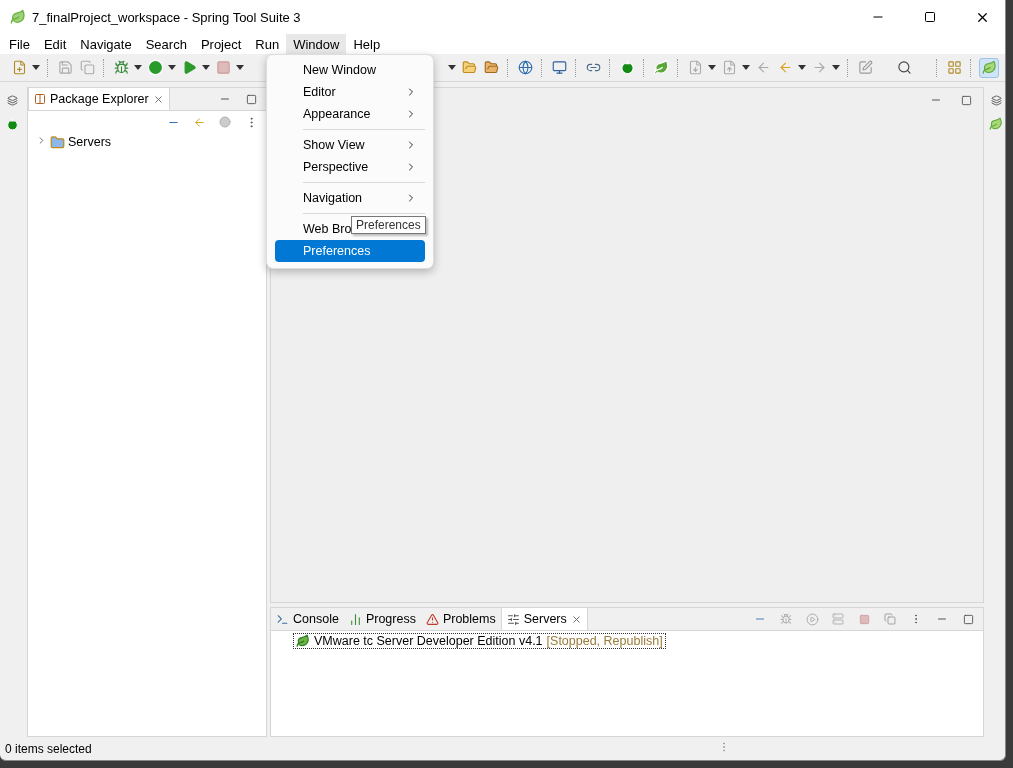  Describe the element at coordinates (166, 44) in the screenshot. I see `menu-item: Search` at that location.